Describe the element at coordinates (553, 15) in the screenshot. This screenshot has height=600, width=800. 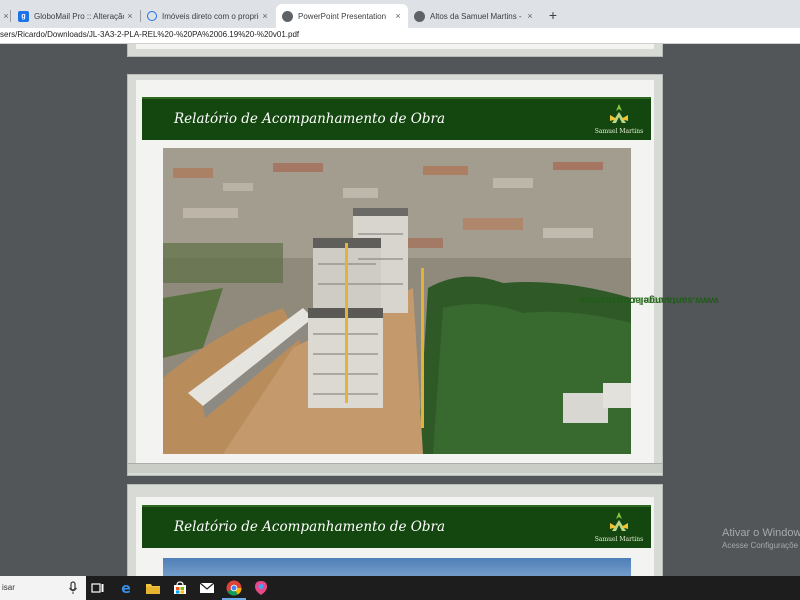
I see `new-tab-button: +` at that location.